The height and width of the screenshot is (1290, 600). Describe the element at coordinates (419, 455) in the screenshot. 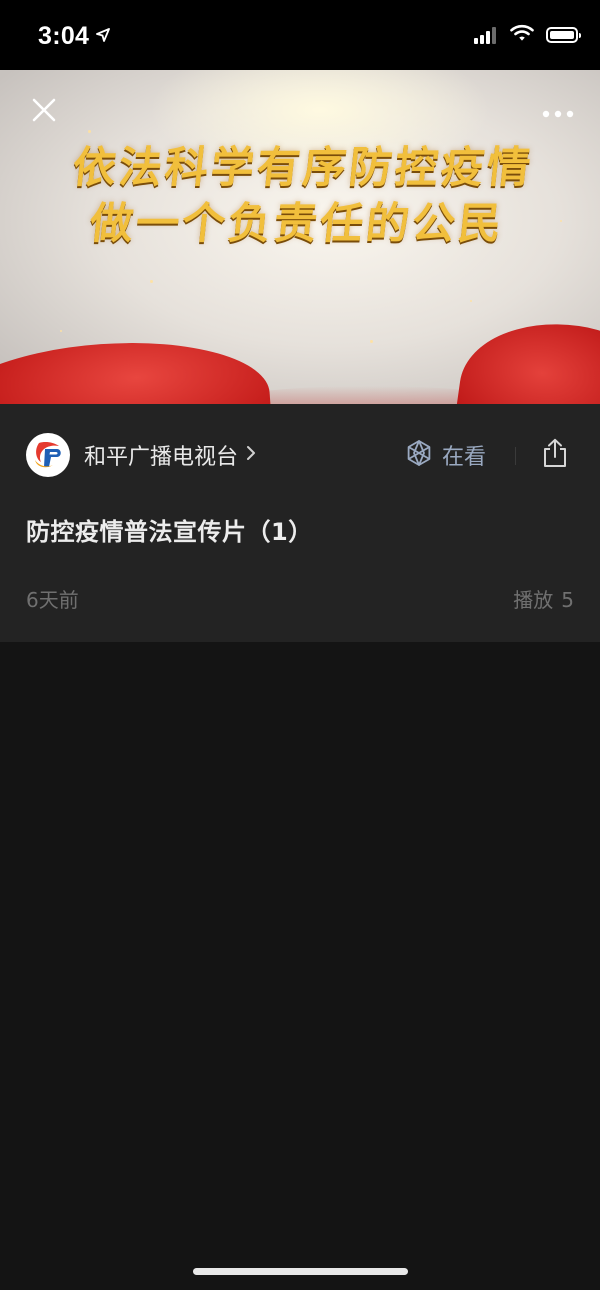

I see `watching-flower-icon` at that location.